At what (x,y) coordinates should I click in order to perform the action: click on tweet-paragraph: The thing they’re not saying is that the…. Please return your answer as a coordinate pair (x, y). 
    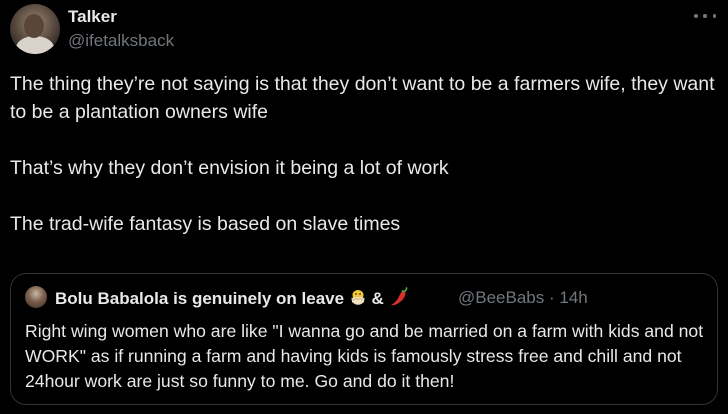
    Looking at the image, I should click on (362, 98).